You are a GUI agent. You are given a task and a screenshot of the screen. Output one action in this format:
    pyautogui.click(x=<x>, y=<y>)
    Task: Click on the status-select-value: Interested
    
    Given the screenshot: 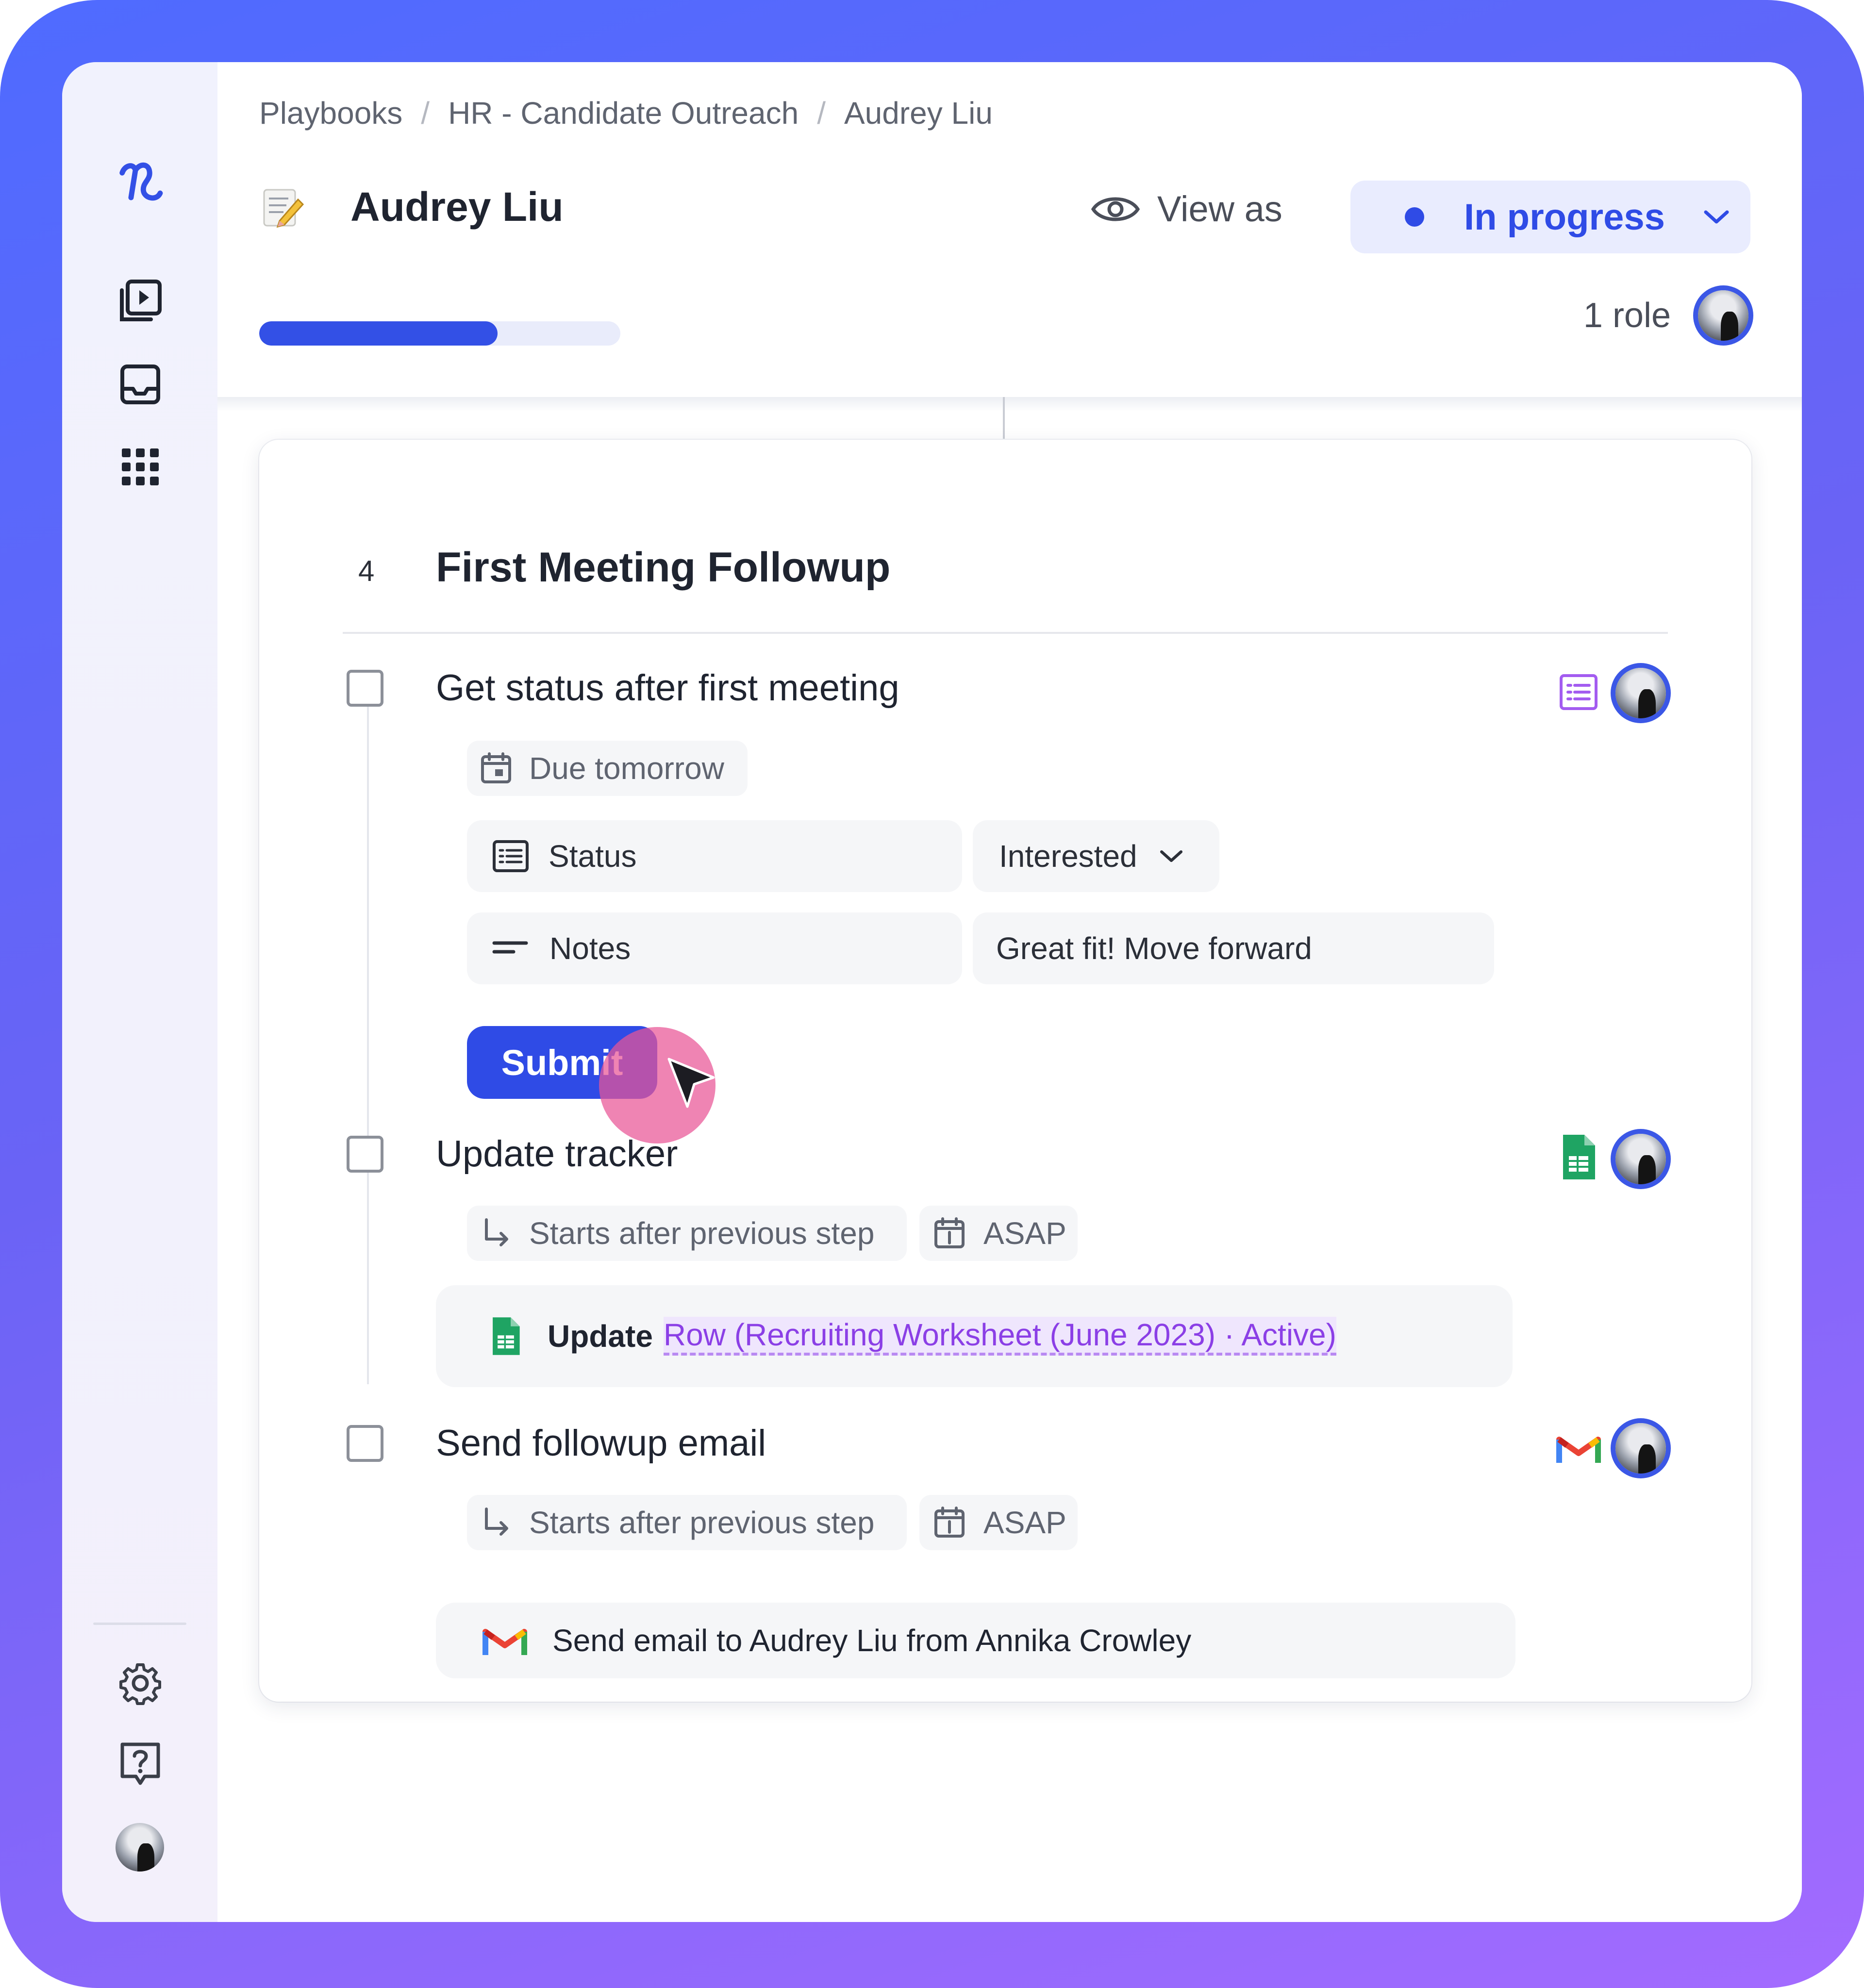 What is the action you would take?
    pyautogui.click(x=1068, y=857)
    